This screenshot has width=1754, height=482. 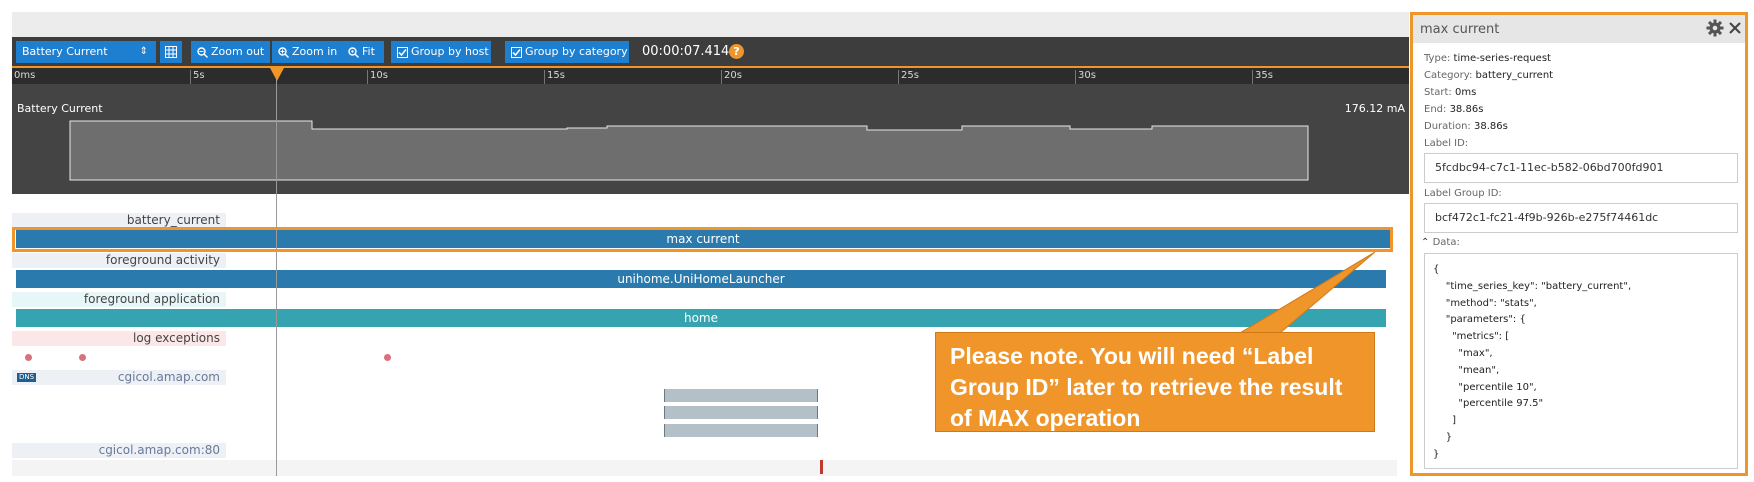 I want to click on close-icon, so click(x=1735, y=28).